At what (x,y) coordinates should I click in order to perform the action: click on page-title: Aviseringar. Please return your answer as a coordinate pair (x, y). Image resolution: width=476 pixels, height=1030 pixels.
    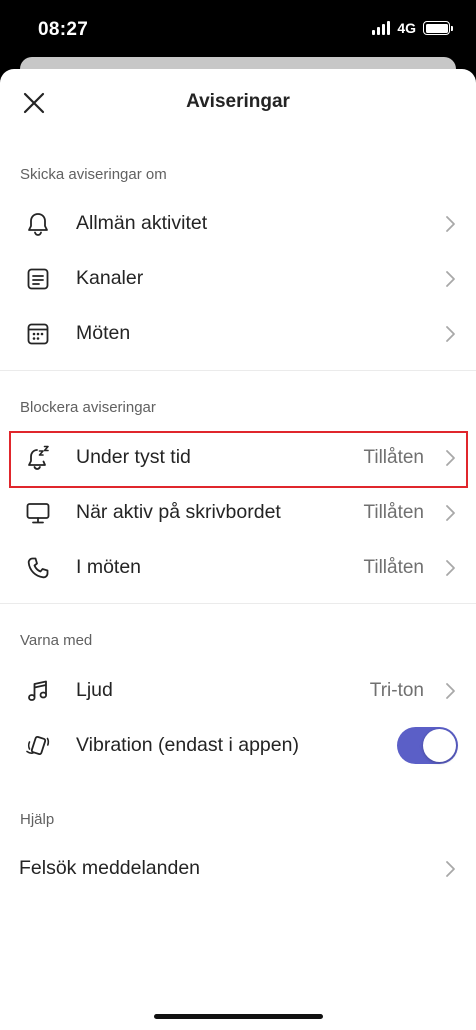
    Looking at the image, I should click on (238, 101).